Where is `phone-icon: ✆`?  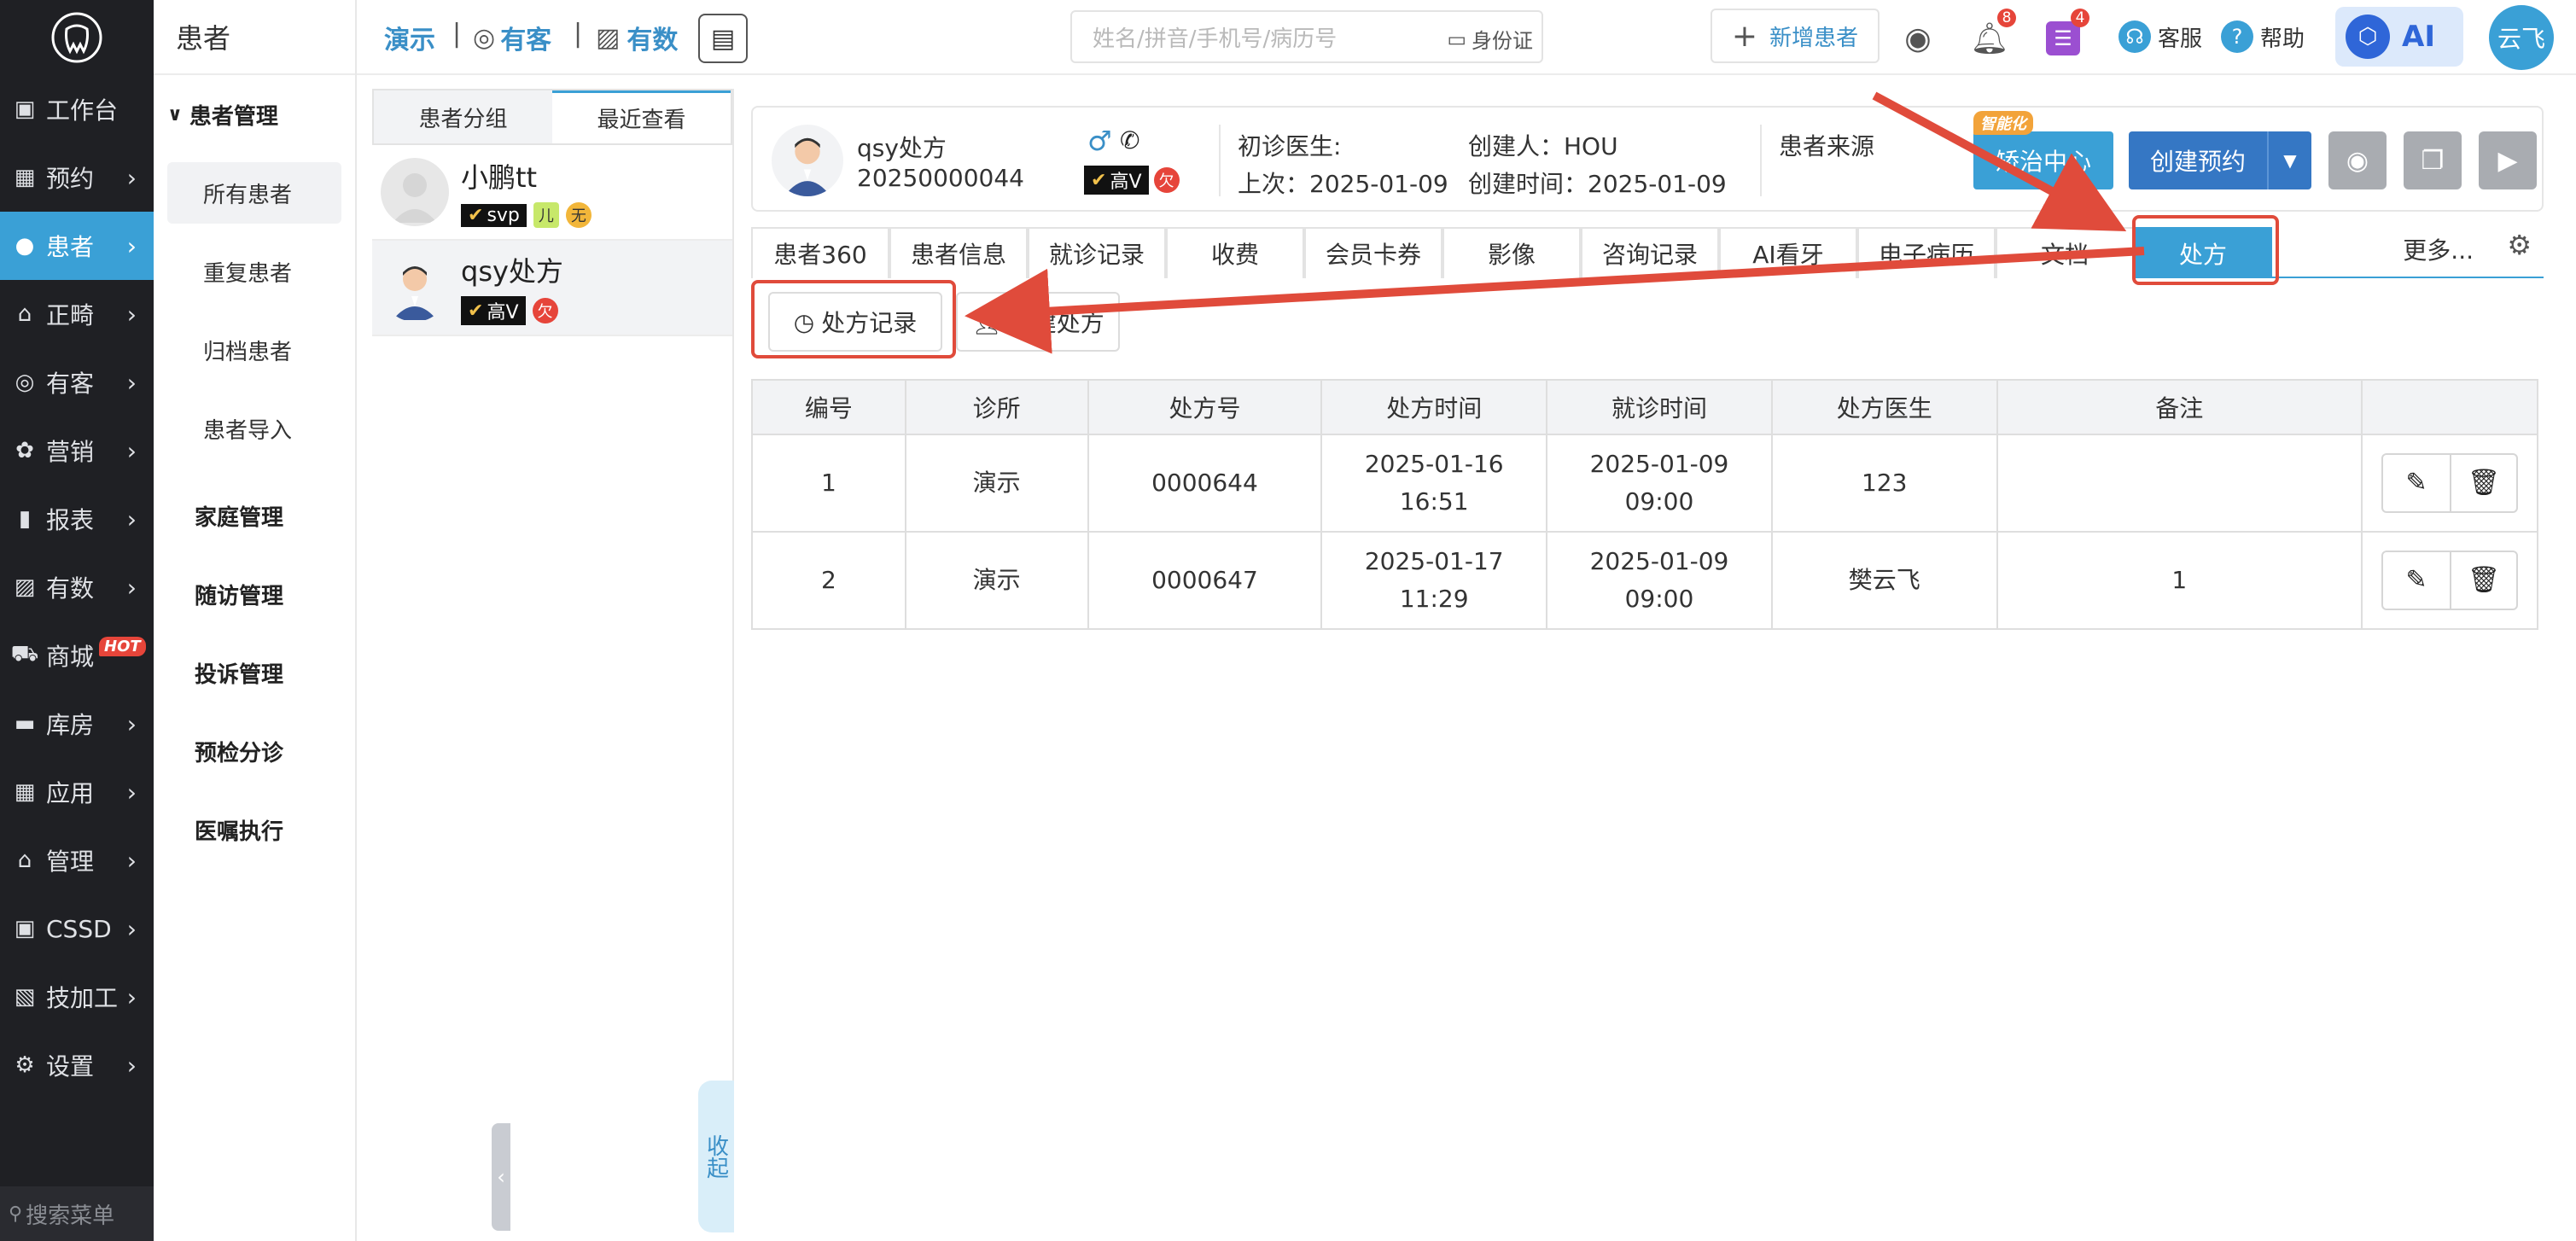 phone-icon: ✆ is located at coordinates (1129, 140).